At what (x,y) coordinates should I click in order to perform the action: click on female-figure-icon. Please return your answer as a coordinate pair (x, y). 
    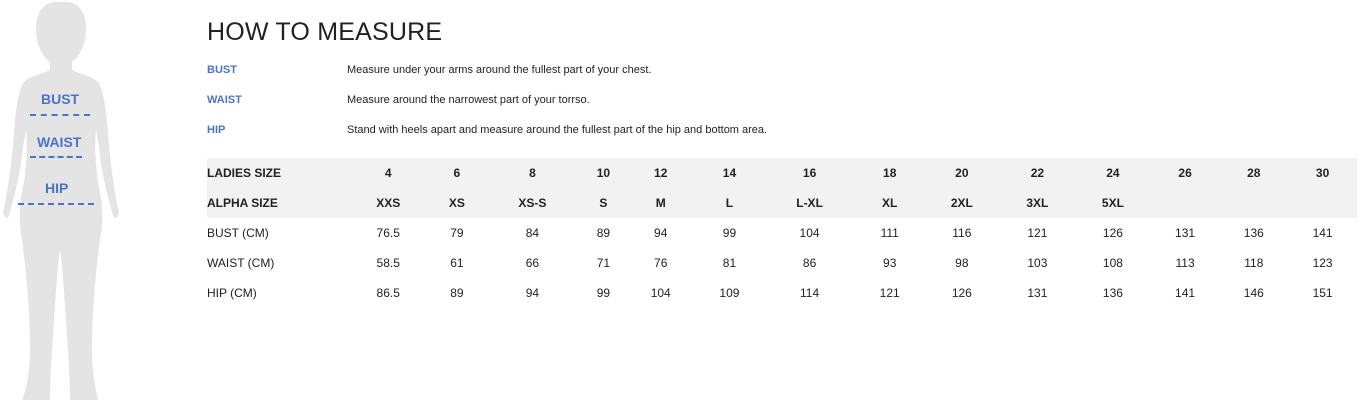
    Looking at the image, I should click on (61, 201).